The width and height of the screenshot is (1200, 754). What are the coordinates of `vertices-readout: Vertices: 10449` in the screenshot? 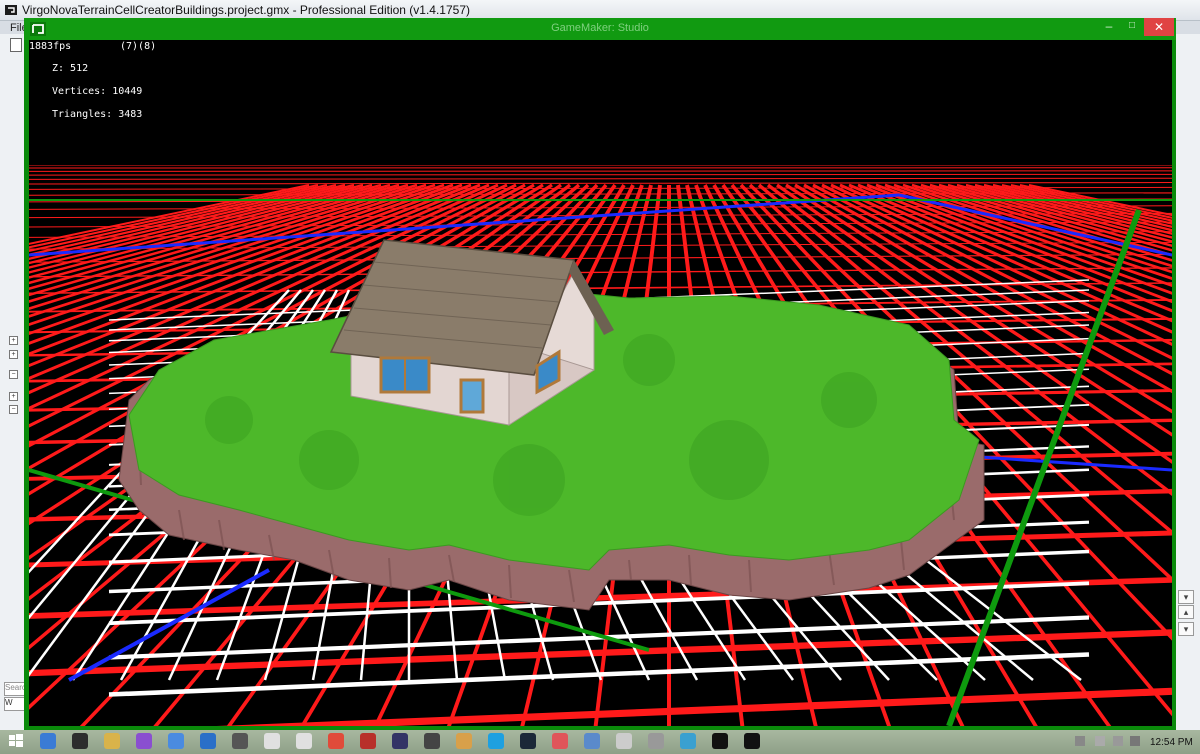 It's located at (97, 91).